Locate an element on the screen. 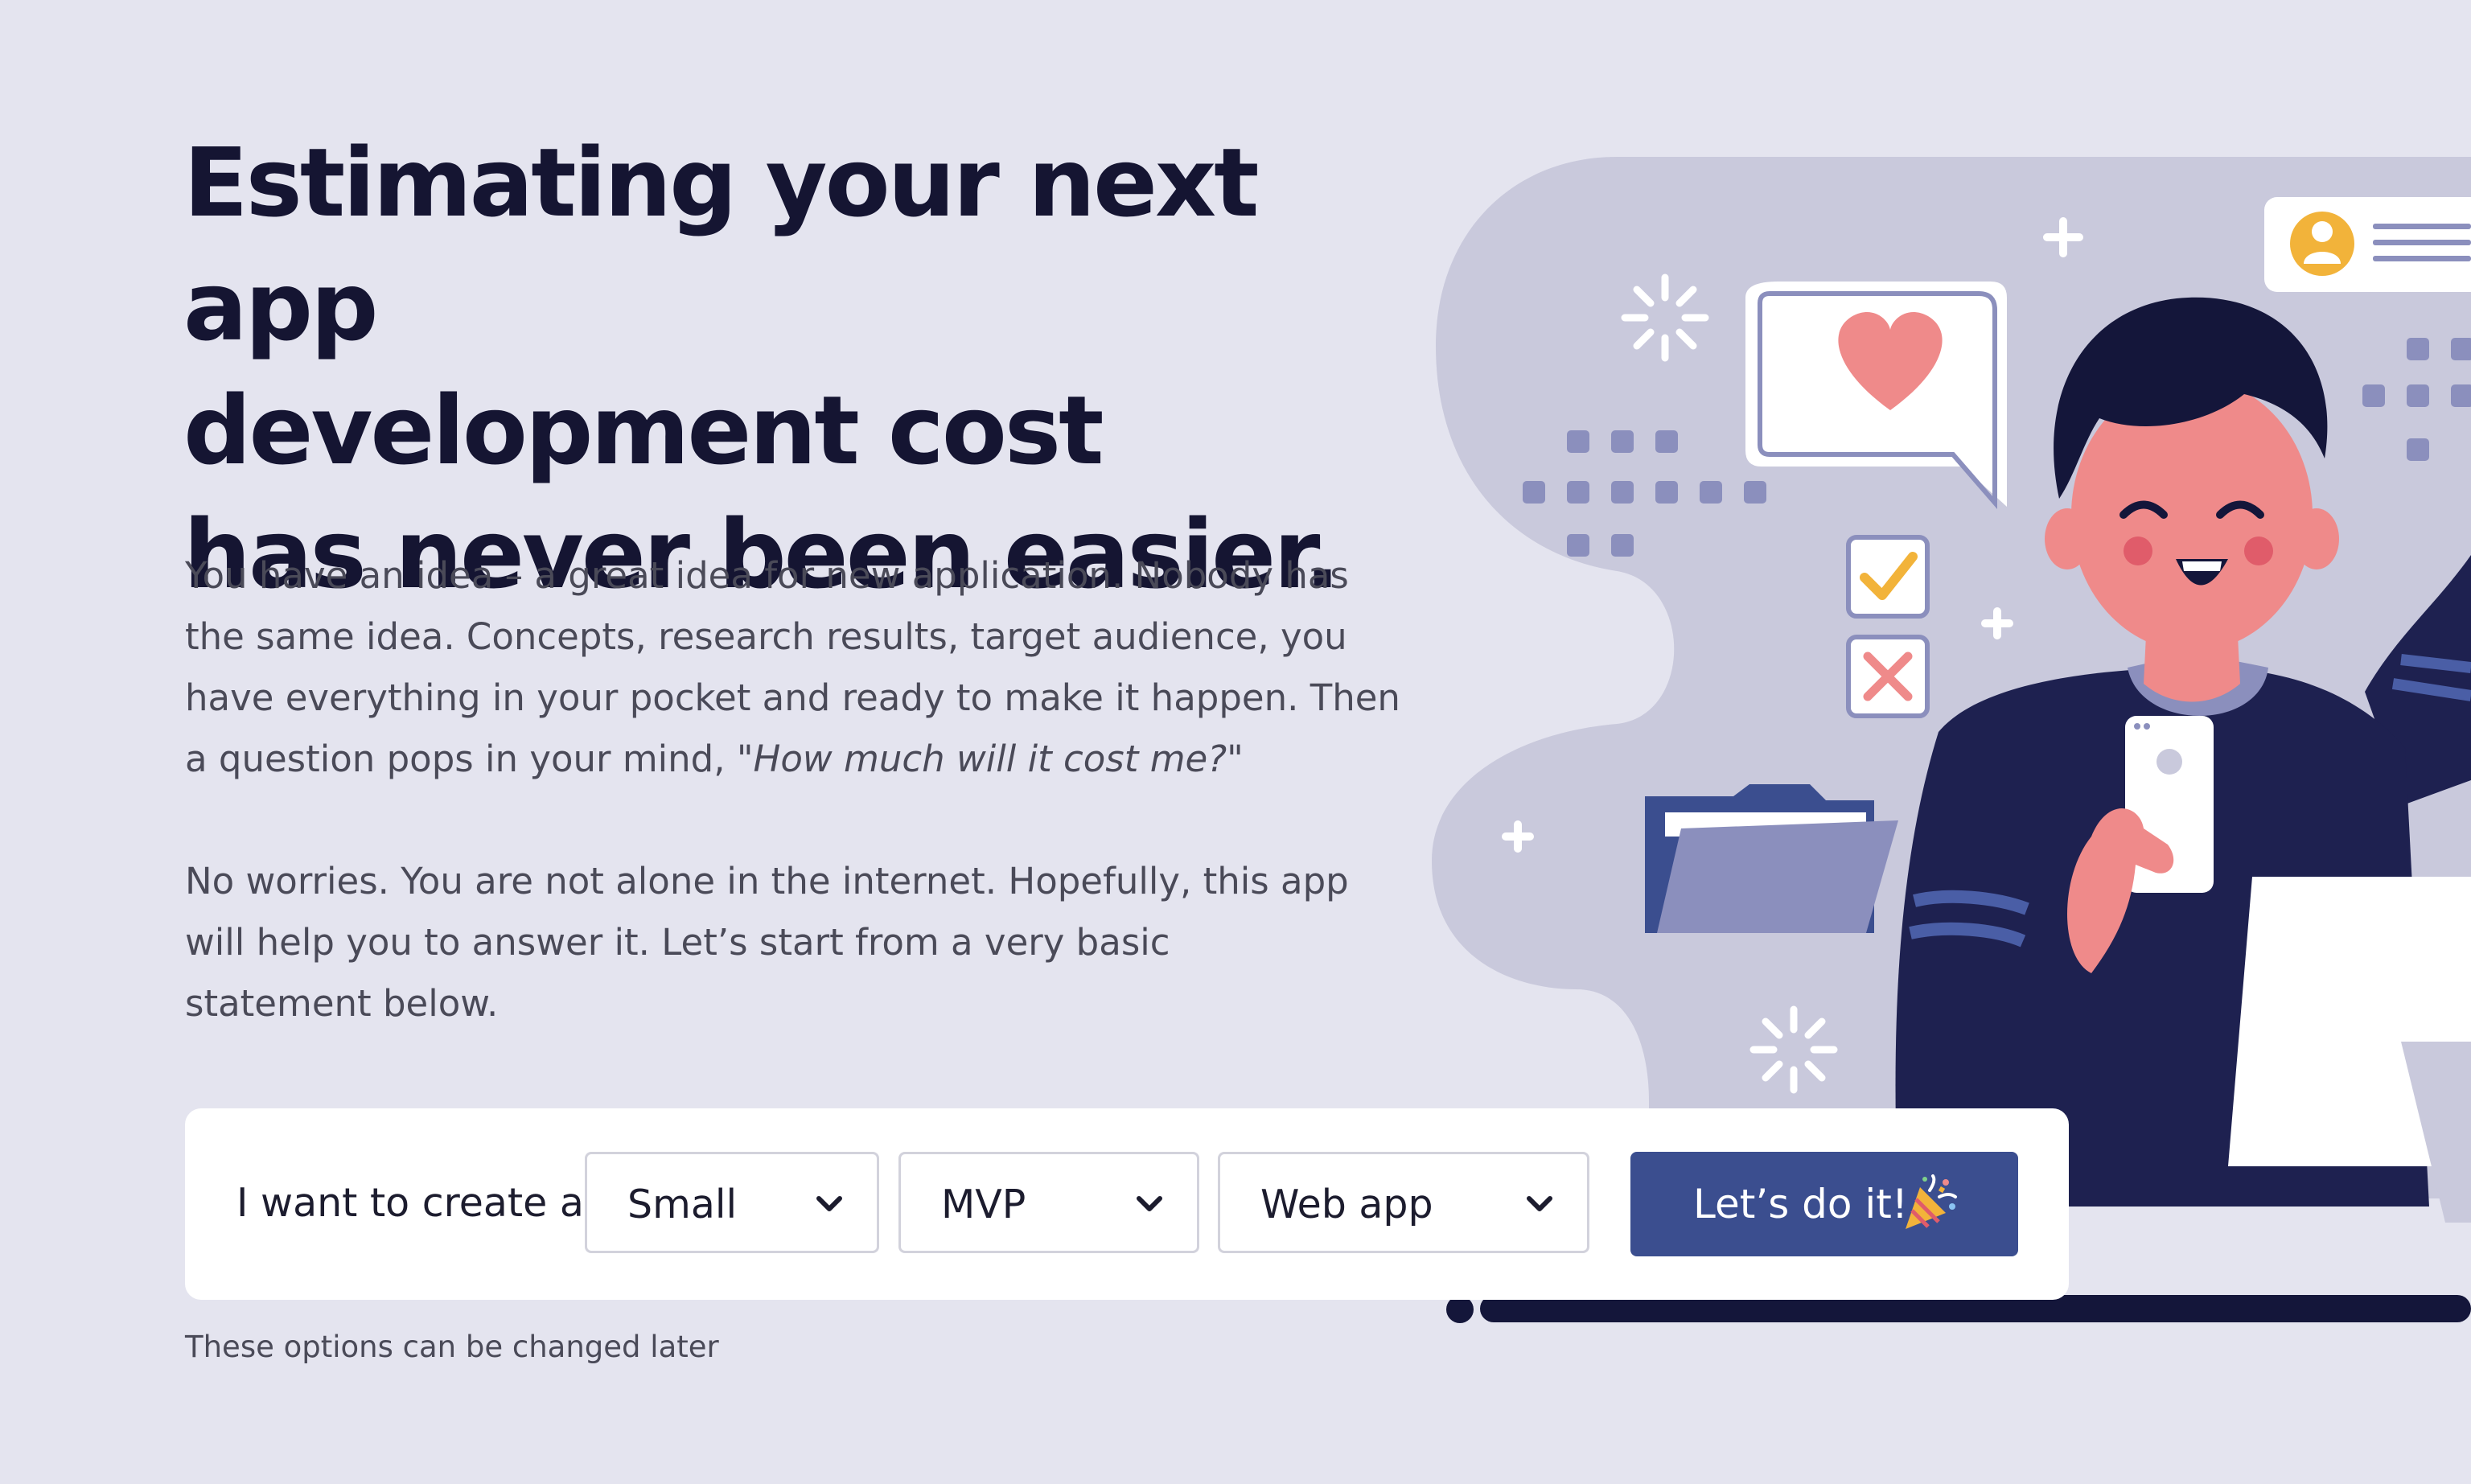  hero-title-line-2: development cost is located at coordinates (643, 431).